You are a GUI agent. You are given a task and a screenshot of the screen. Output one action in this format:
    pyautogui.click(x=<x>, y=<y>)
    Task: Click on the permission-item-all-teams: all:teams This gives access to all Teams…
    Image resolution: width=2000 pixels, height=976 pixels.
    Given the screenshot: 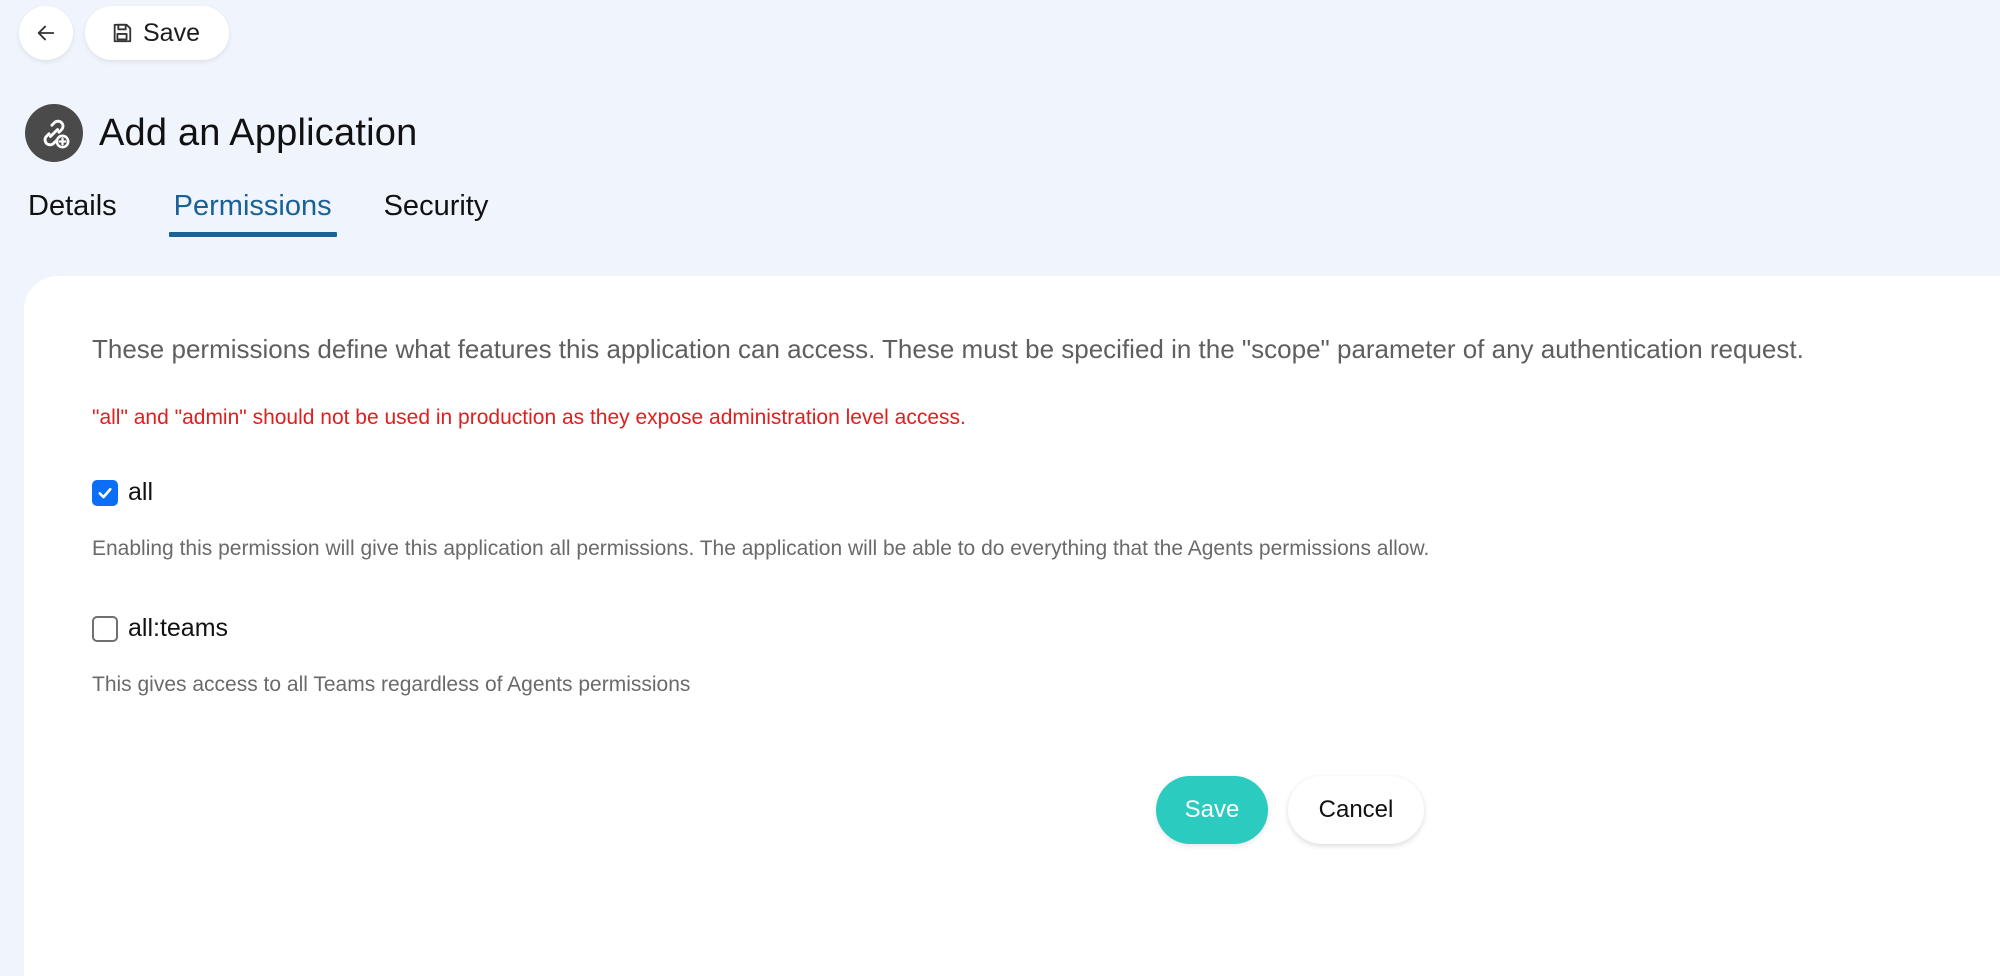 What is the action you would take?
    pyautogui.click(x=391, y=655)
    